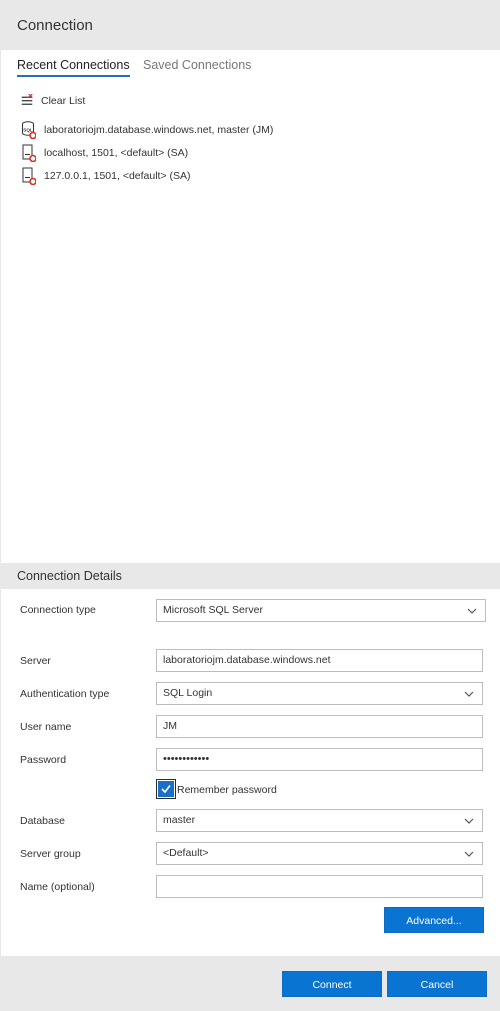 The image size is (500, 1011). I want to click on tab-saved-connections: Saved Connections, so click(197, 65).